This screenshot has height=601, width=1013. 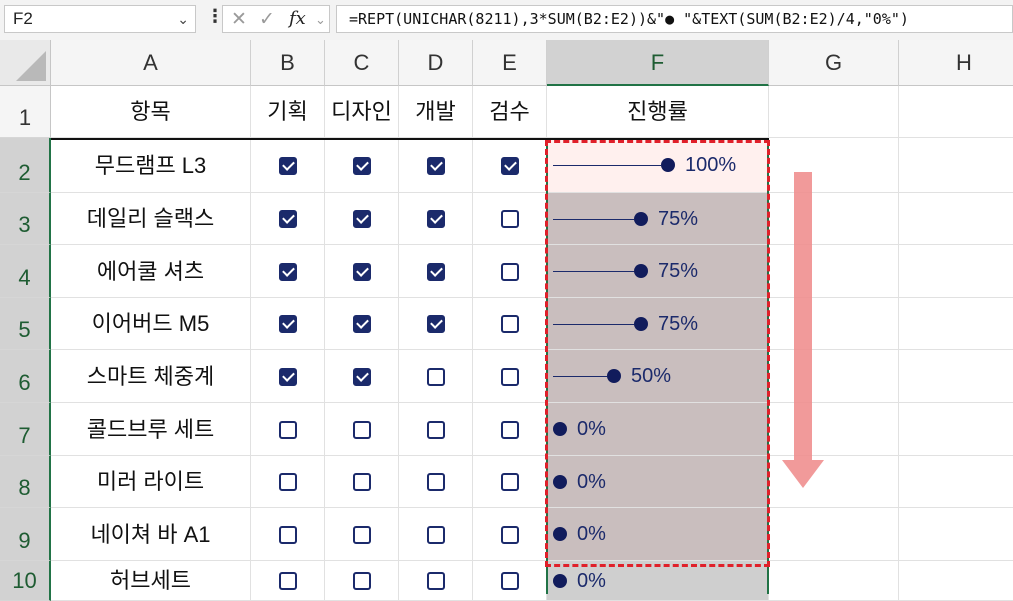 What do you see at coordinates (834, 63) in the screenshot?
I see `column-header-g: G` at bounding box center [834, 63].